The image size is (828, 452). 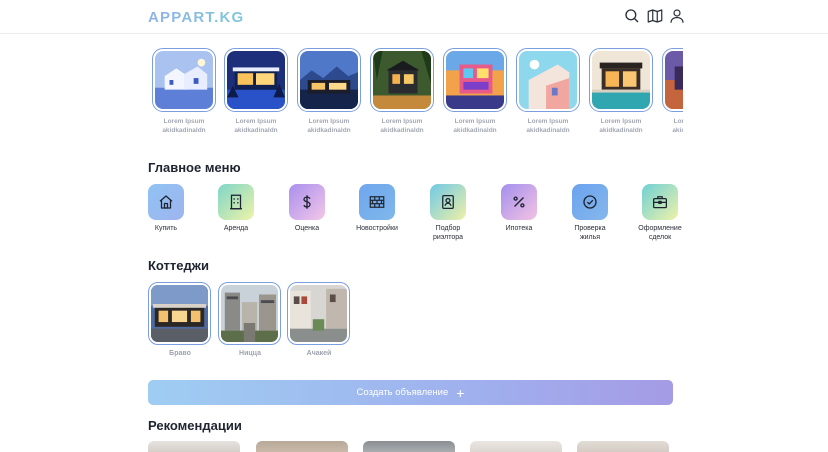 What do you see at coordinates (448, 228) in the screenshot?
I see `menu-label: Подбор` at bounding box center [448, 228].